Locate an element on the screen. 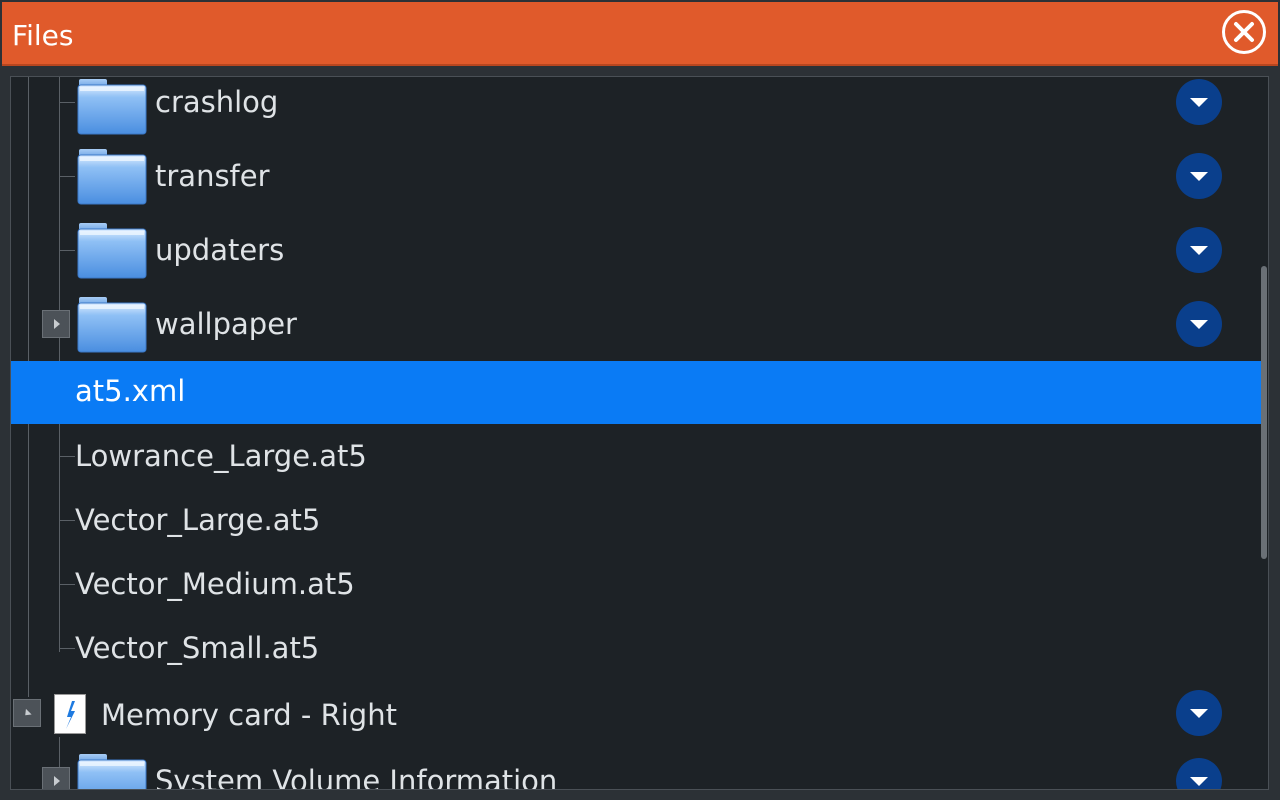 This screenshot has height=800, width=1280. close-icon is located at coordinates (1244, 32).